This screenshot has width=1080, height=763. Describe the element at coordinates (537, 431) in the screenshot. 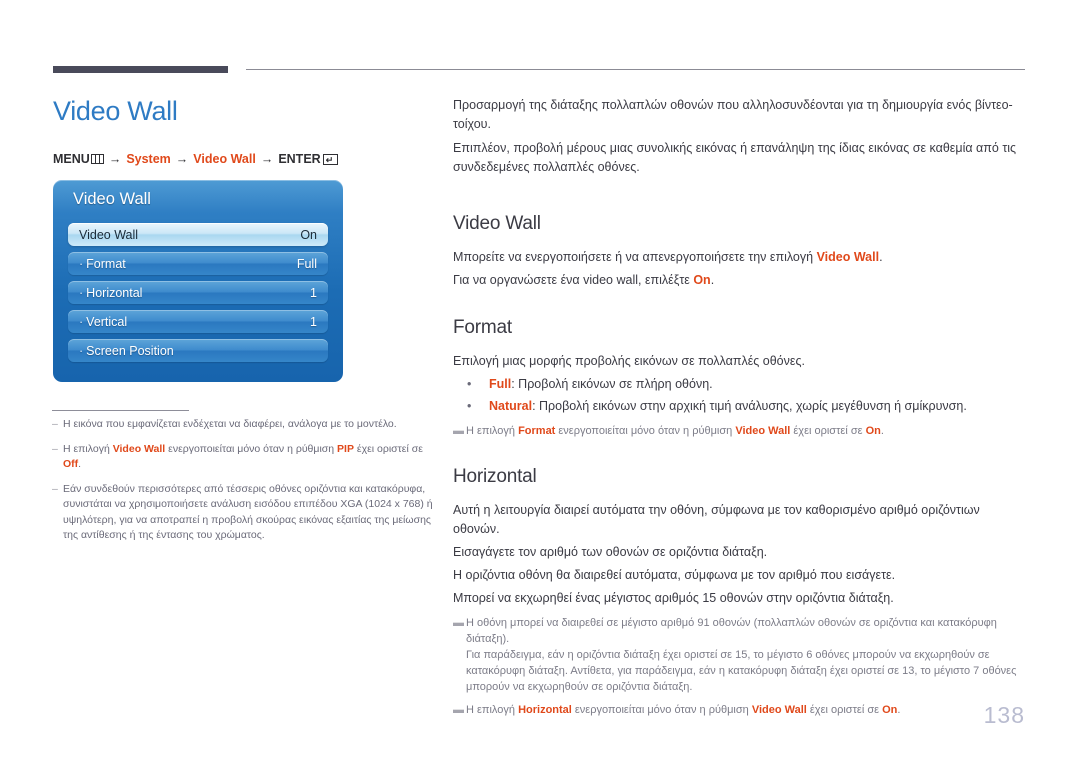

I see `highlighted-term: Format` at that location.